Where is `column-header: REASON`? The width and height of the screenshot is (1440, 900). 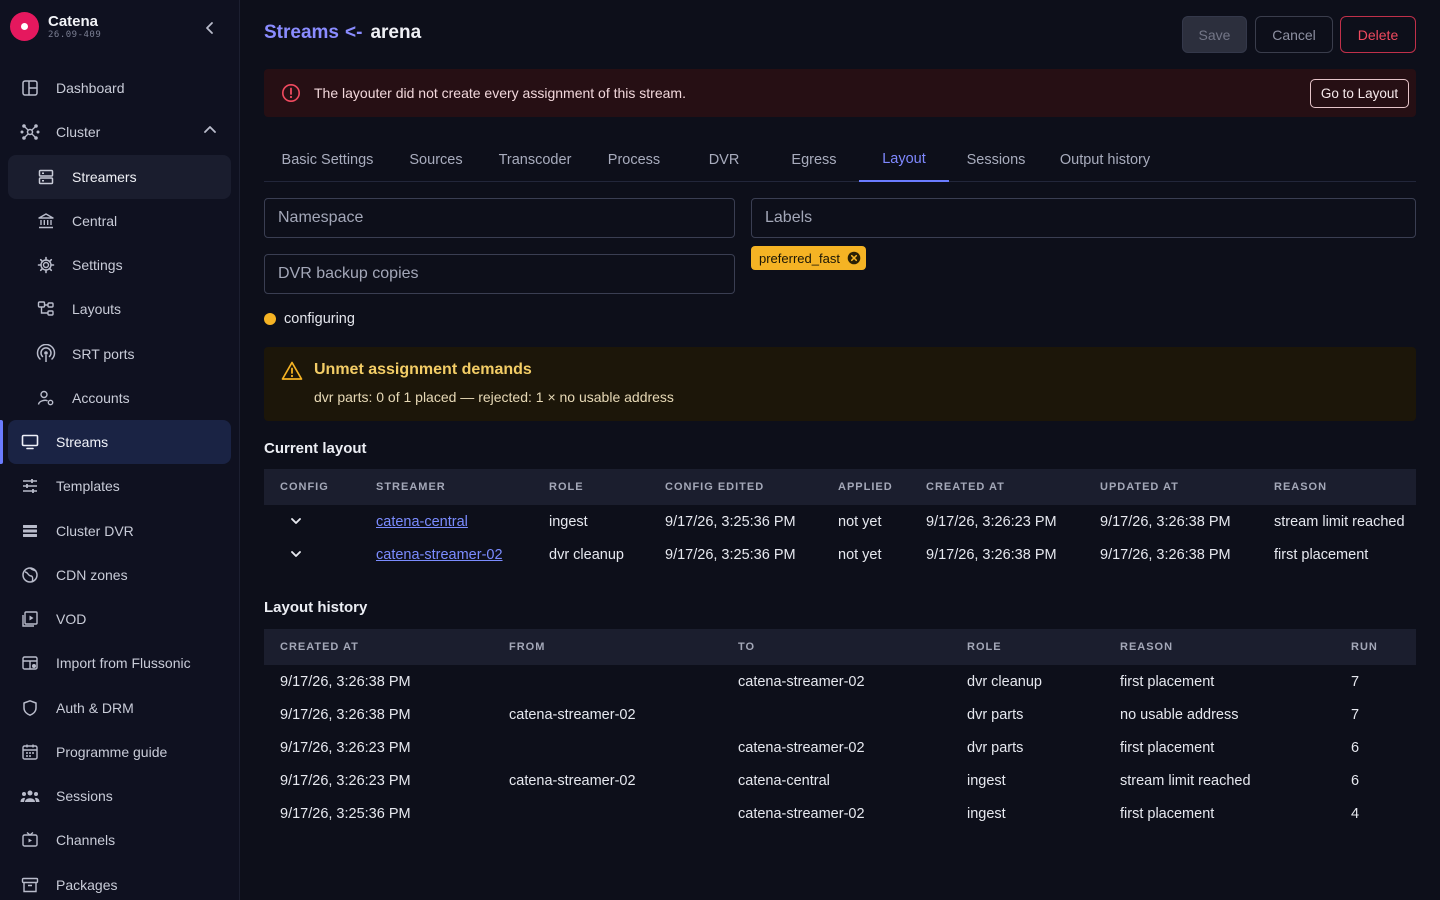
column-header: REASON is located at coordinates (1337, 487).